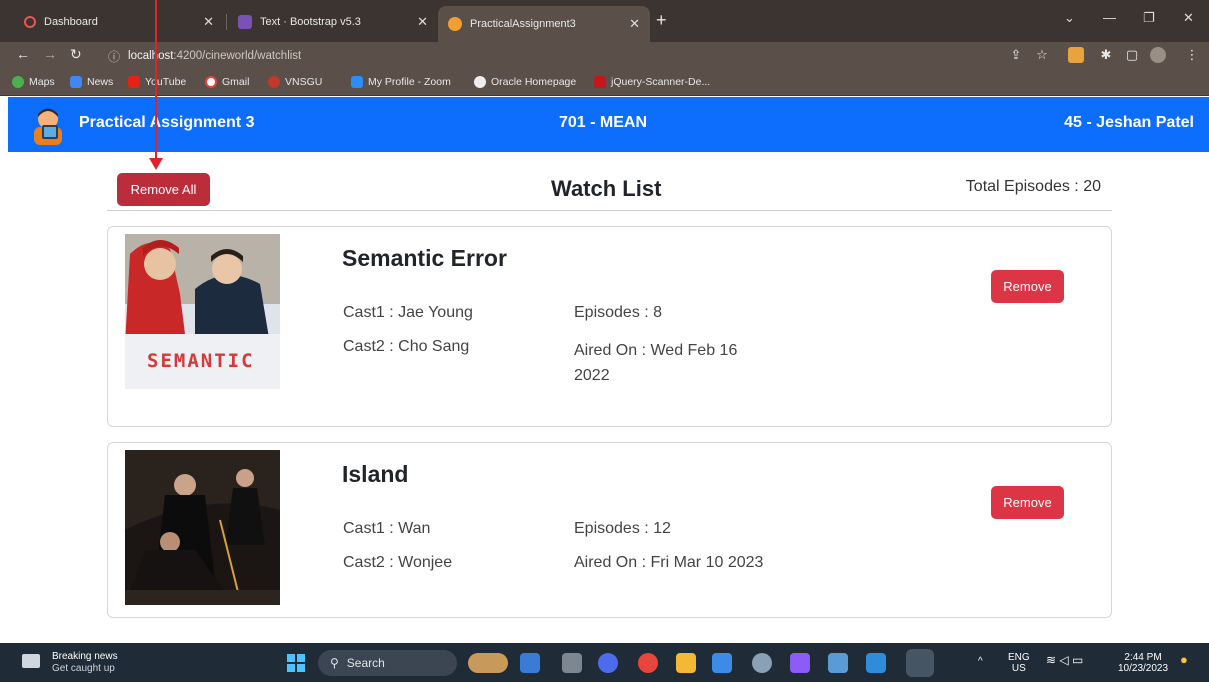 This screenshot has width=1209, height=682. I want to click on maps-icon, so click(18, 82).